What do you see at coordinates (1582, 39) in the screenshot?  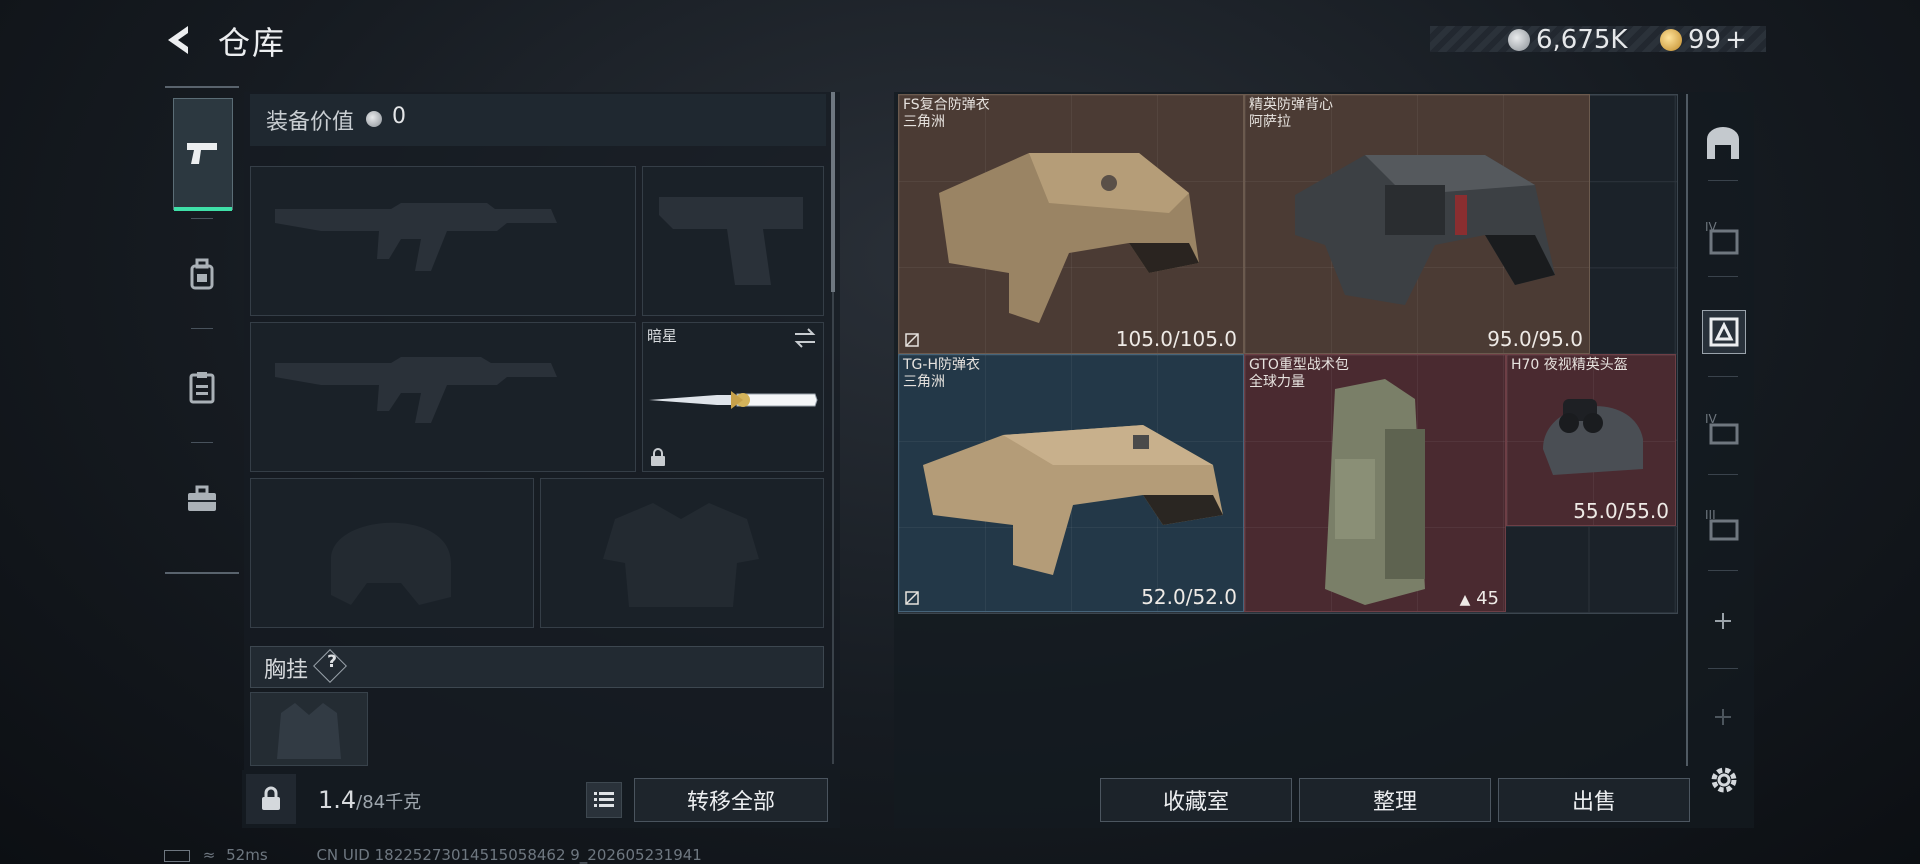 I see `silver-amount: 6,675K` at bounding box center [1582, 39].